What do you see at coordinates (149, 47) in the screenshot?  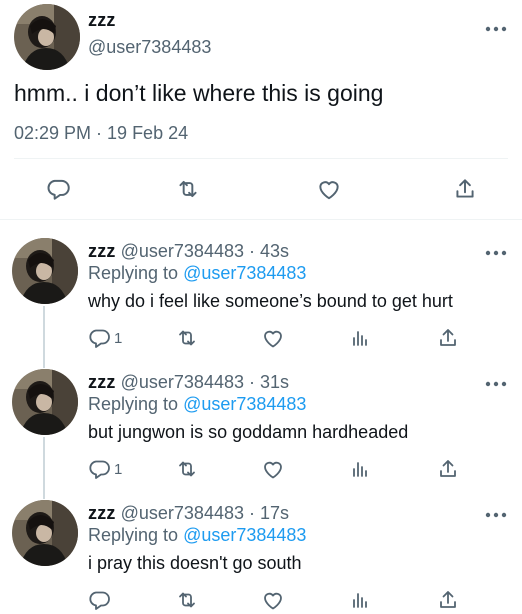 I see `handle: @user7384483` at bounding box center [149, 47].